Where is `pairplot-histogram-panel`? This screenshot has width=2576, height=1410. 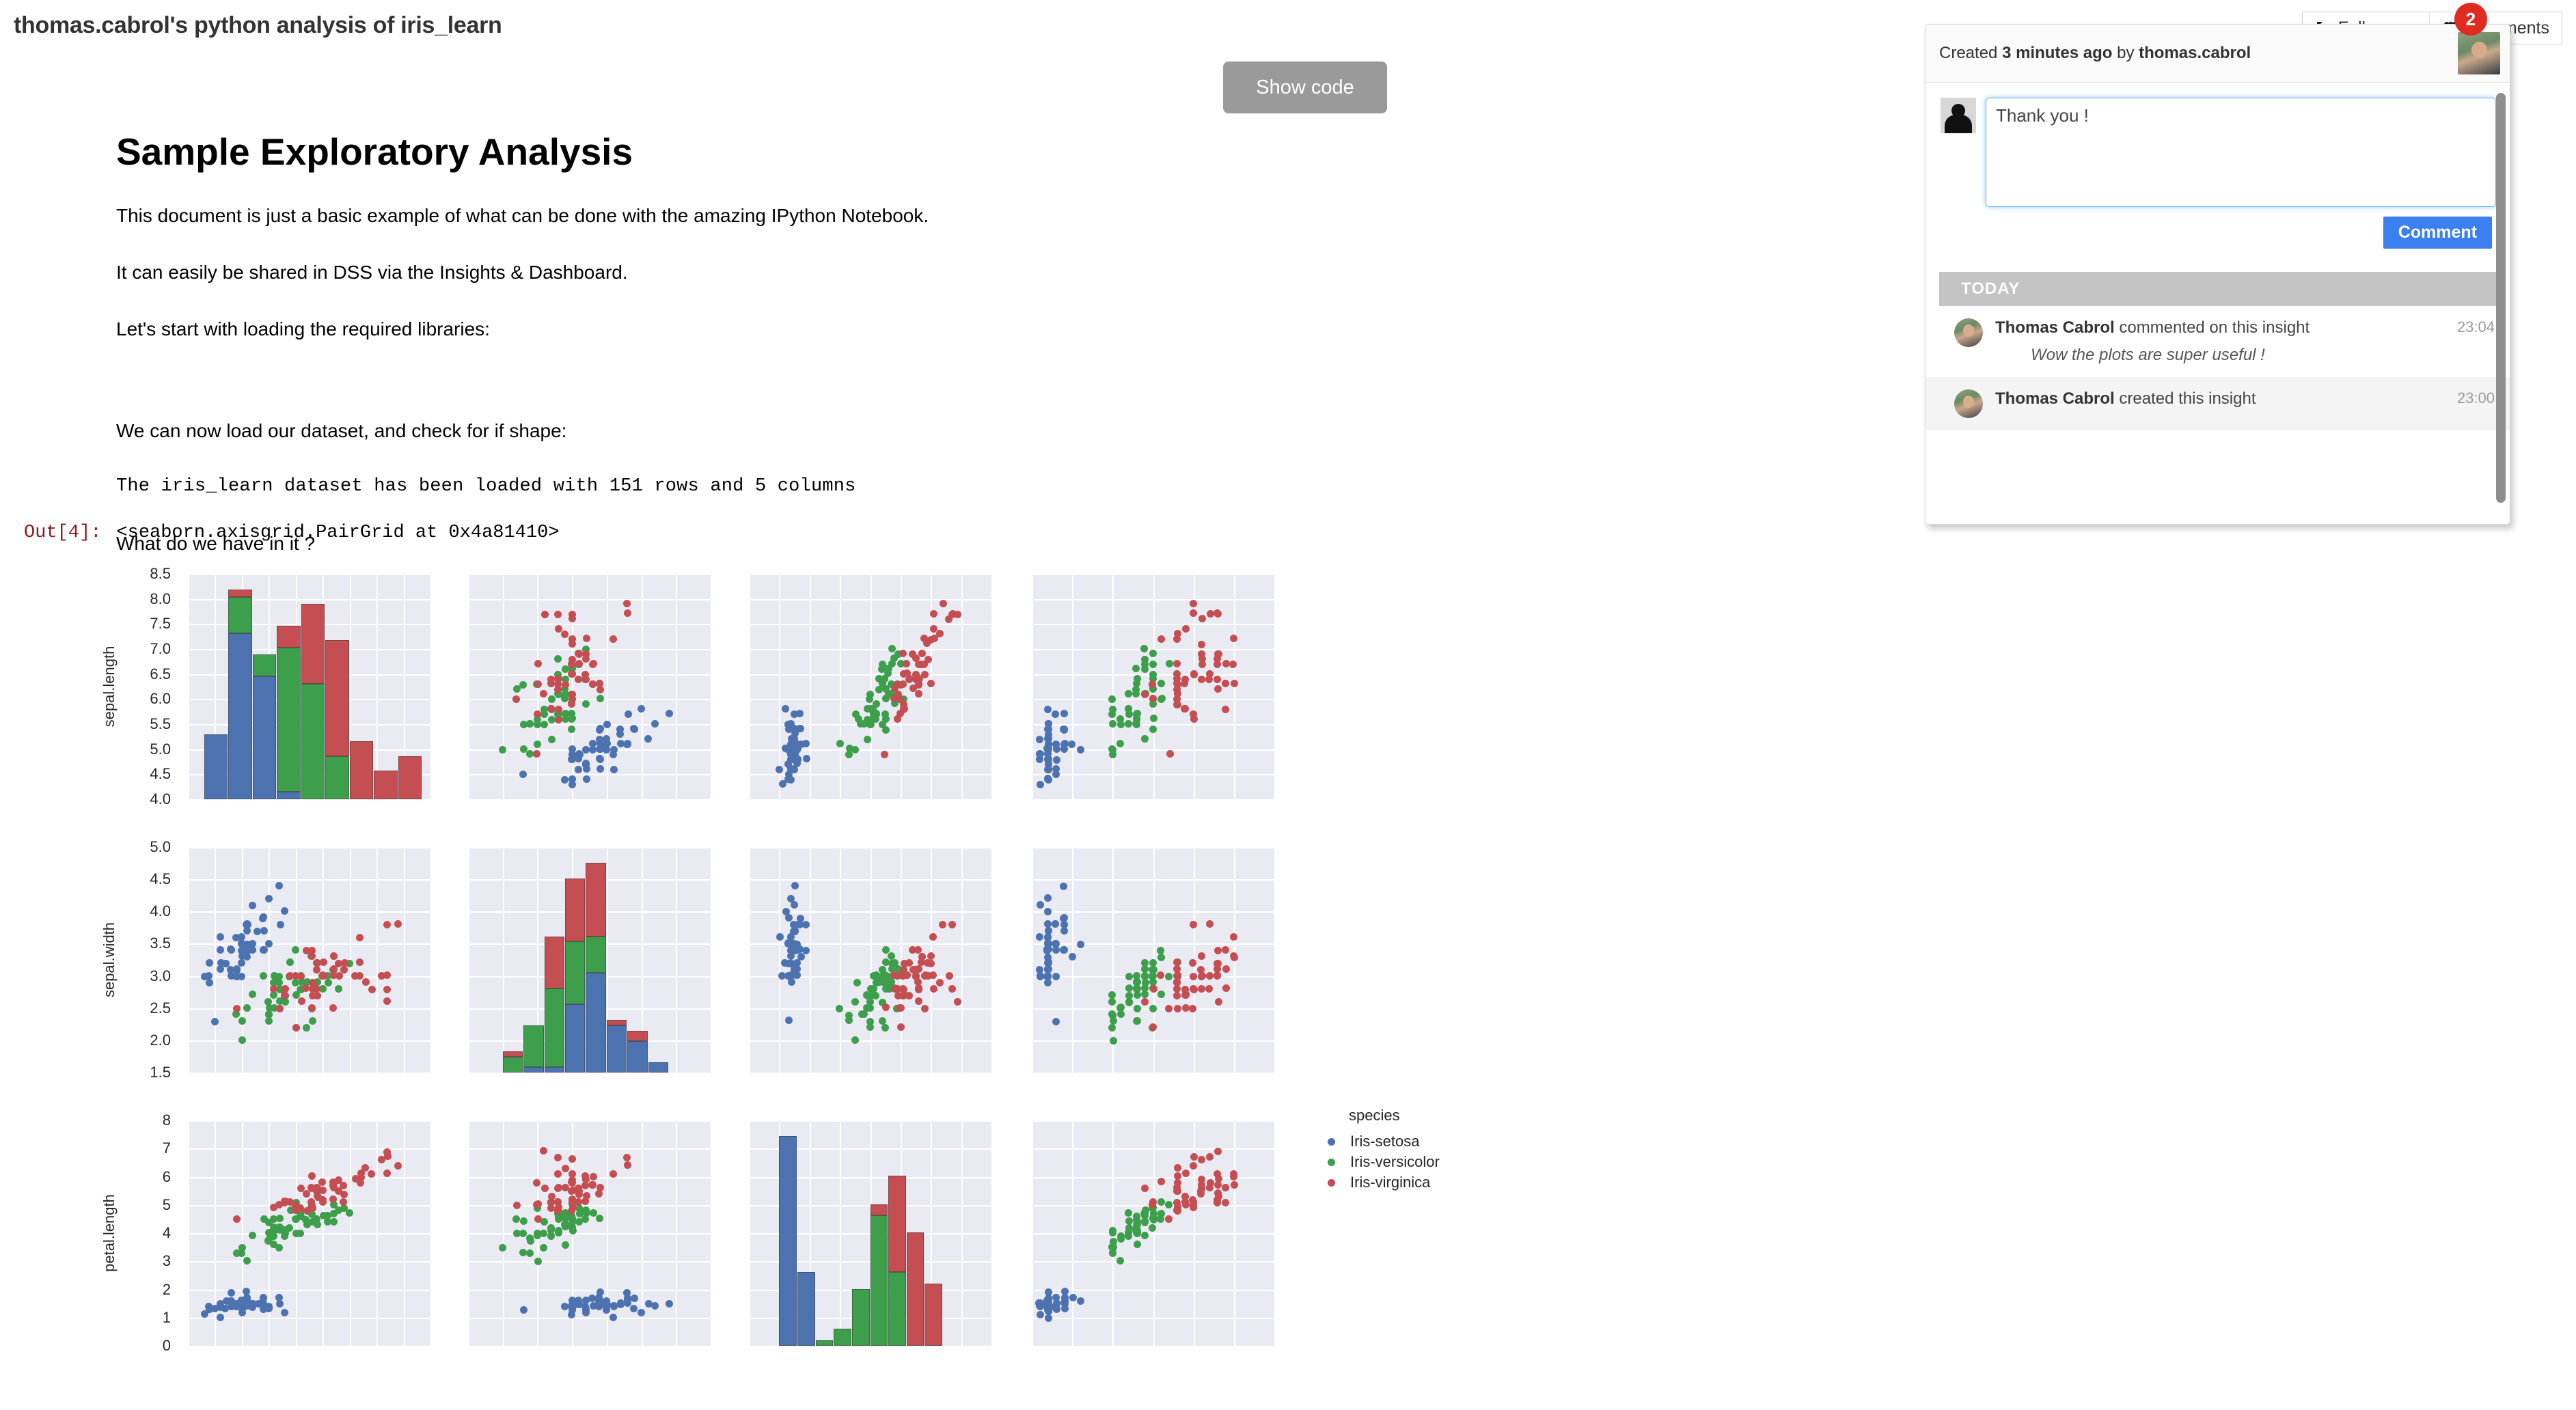 pairplot-histogram-panel is located at coordinates (309, 686).